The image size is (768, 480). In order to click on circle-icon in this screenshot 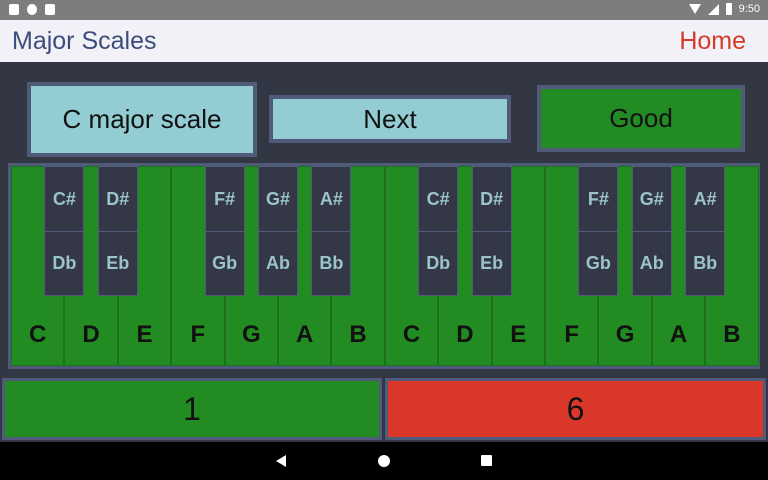, I will do `click(32, 9)`.